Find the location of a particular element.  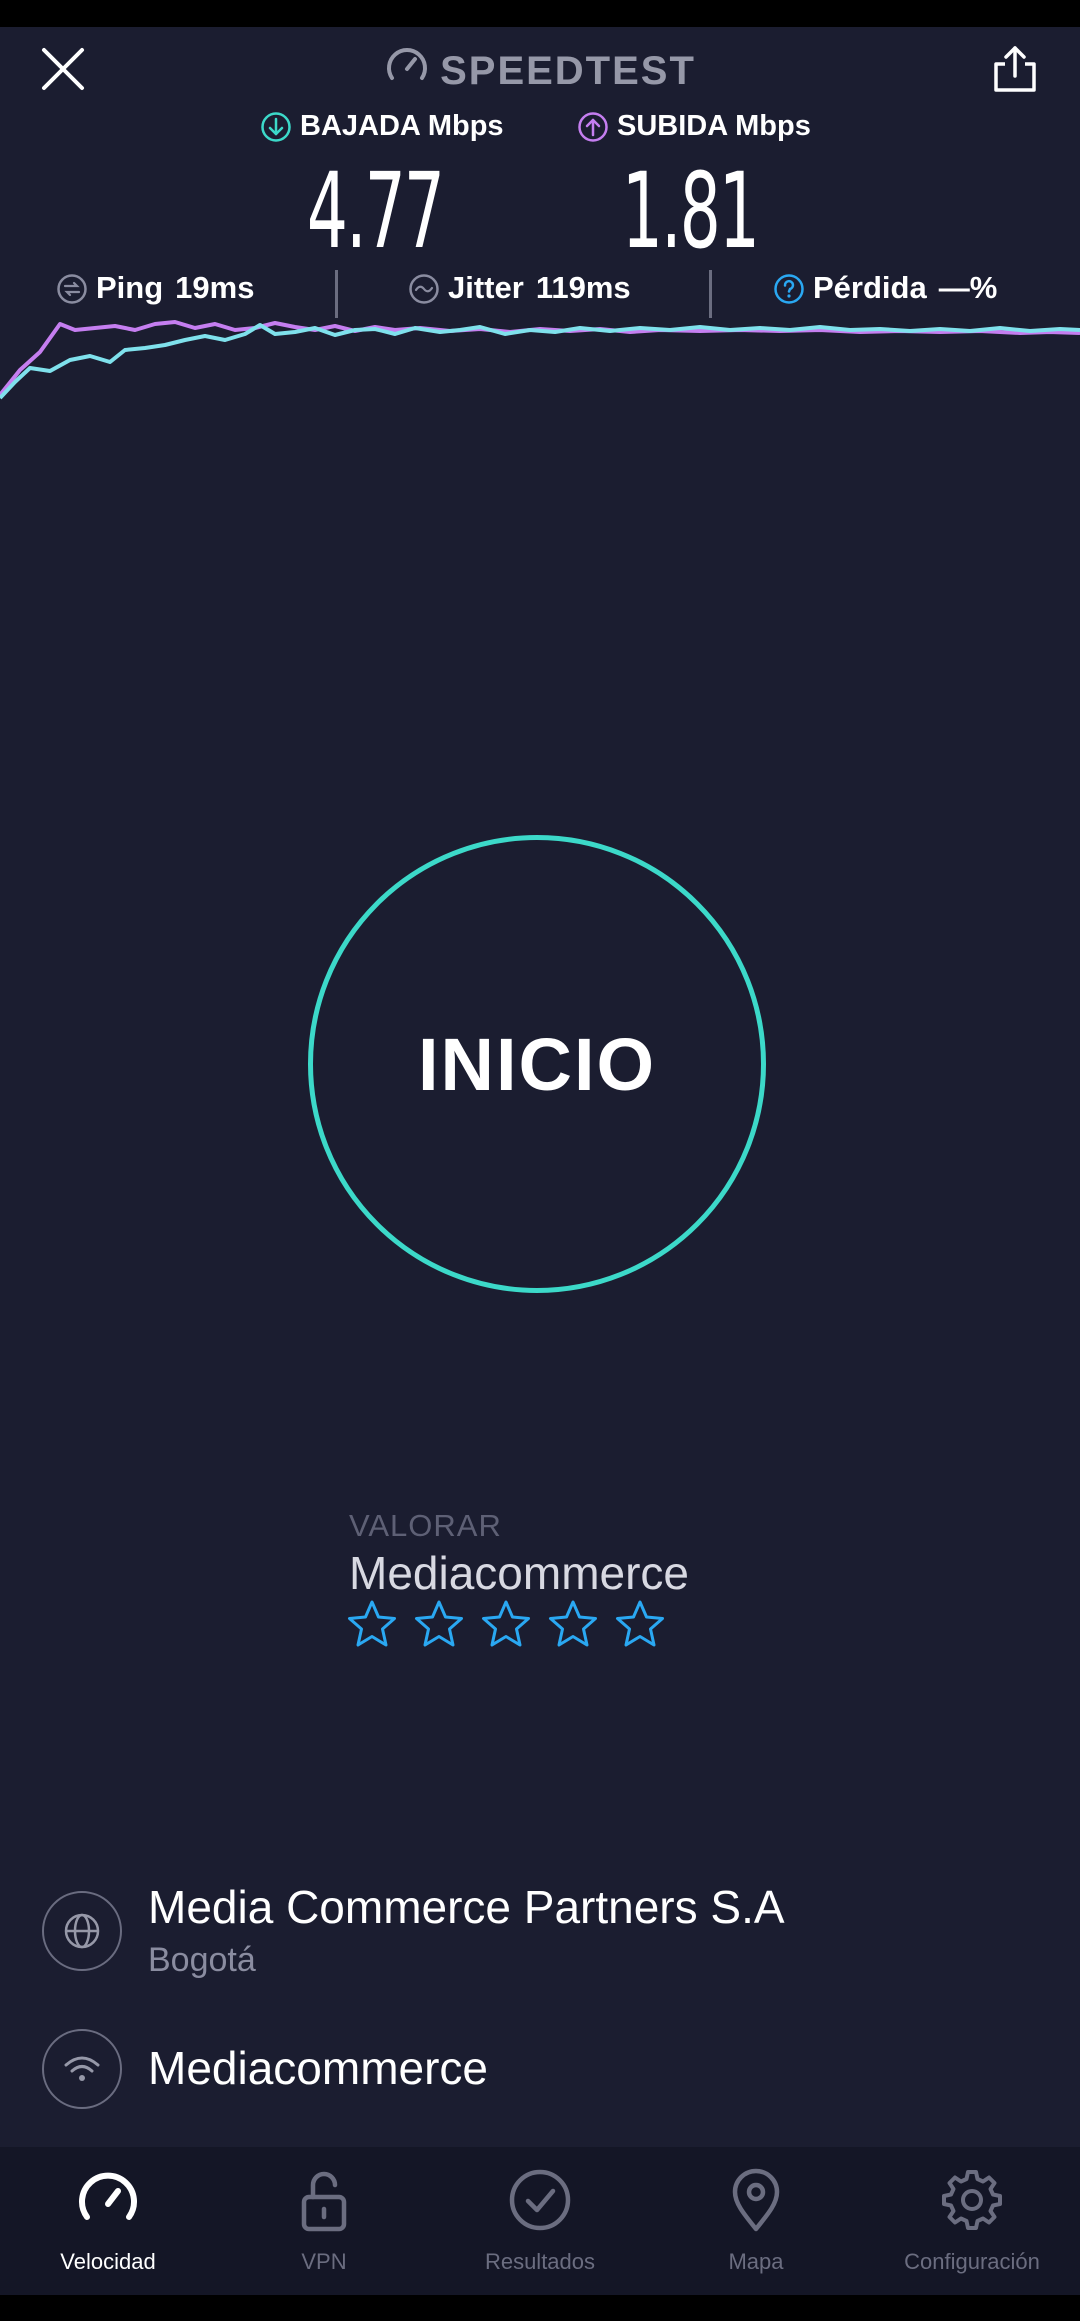

tab-label: VPN is located at coordinates (324, 2261).